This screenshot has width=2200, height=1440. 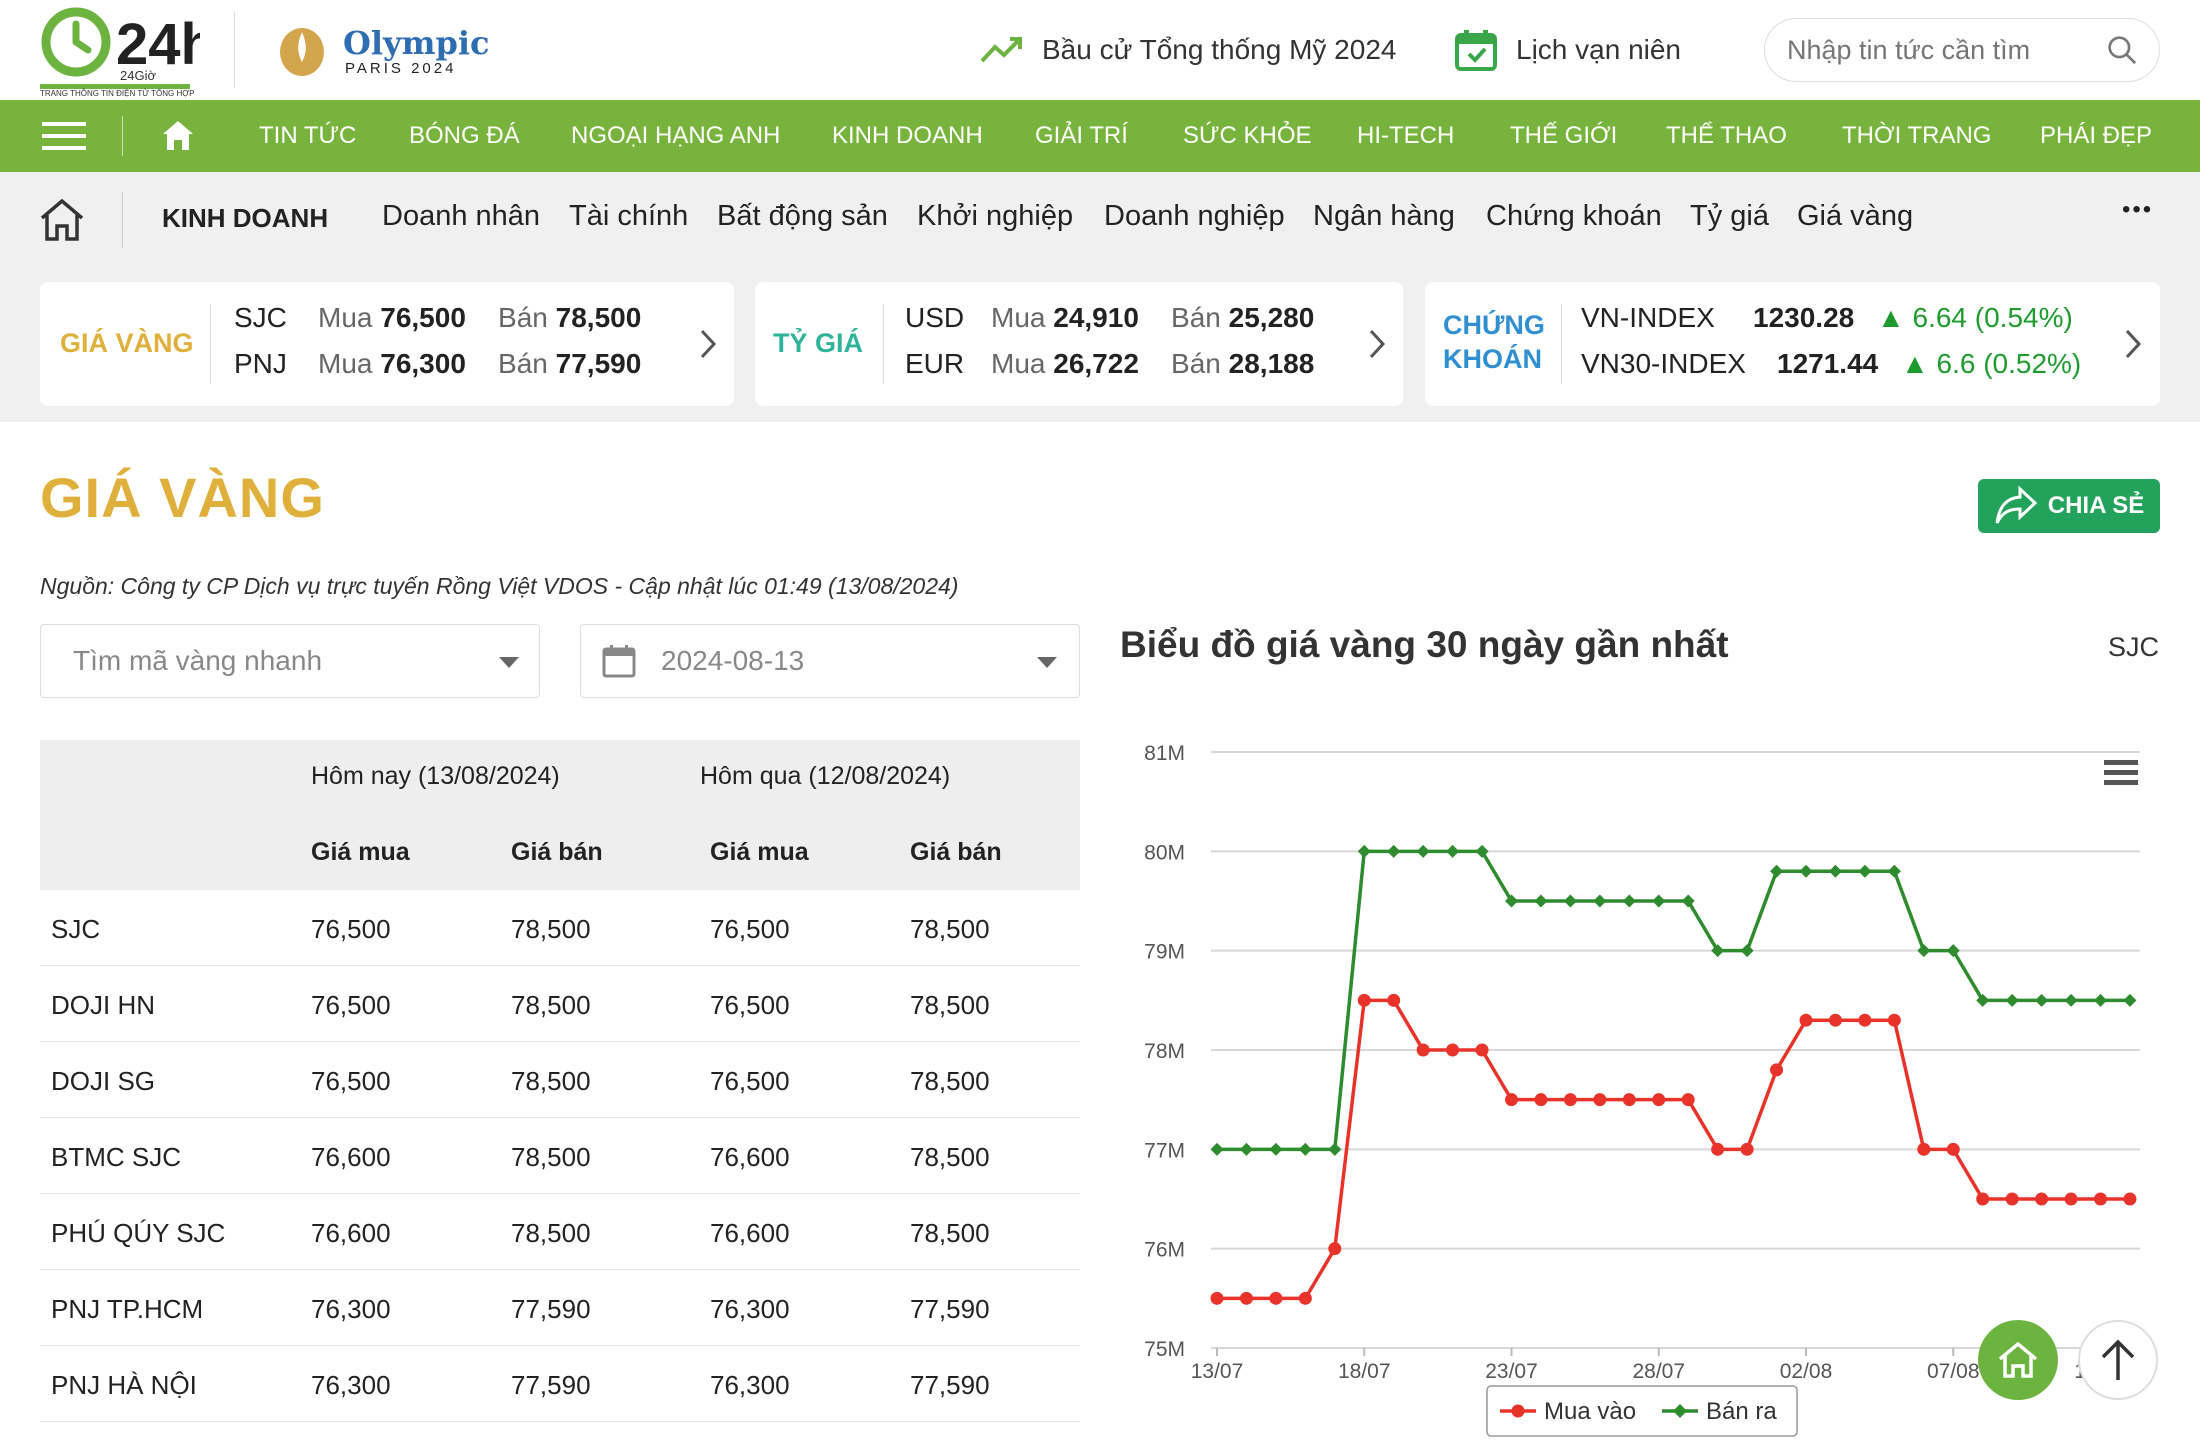 I want to click on legend-marker, so click(x=1518, y=1411).